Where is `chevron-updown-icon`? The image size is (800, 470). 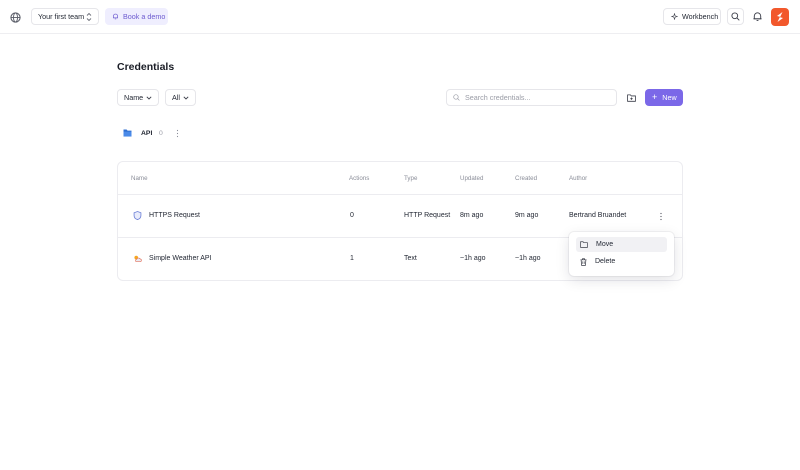
chevron-updown-icon is located at coordinates (89, 17).